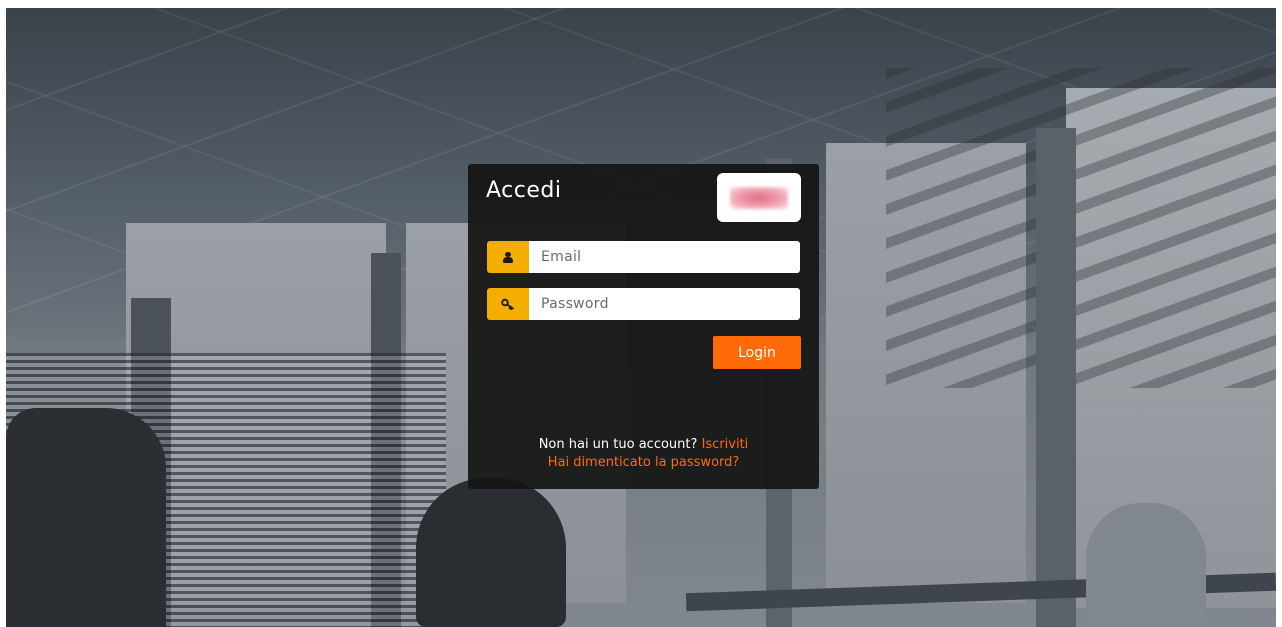  I want to click on forgot-password-link: Hai dimenticato la password?, so click(644, 462).